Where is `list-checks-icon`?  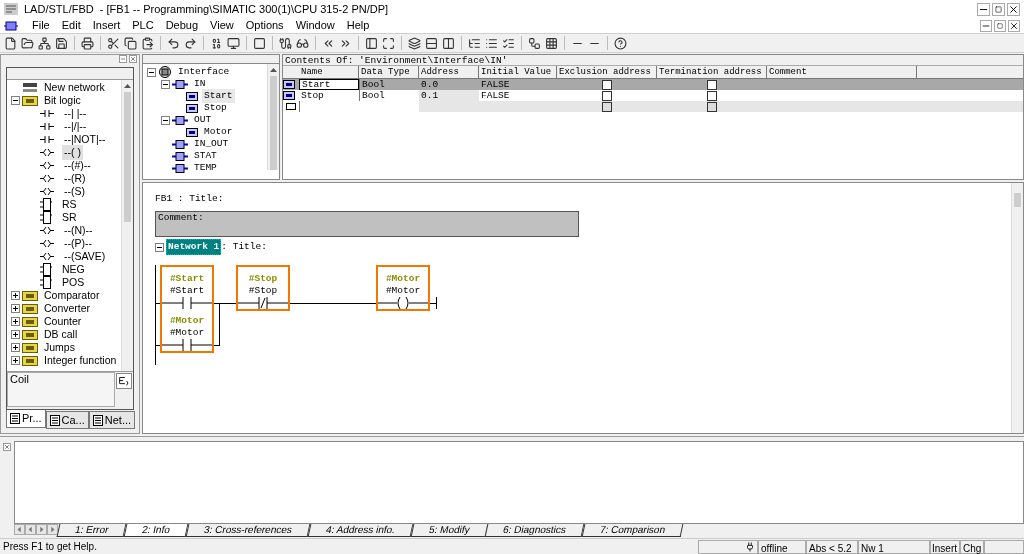 list-checks-icon is located at coordinates (508, 43).